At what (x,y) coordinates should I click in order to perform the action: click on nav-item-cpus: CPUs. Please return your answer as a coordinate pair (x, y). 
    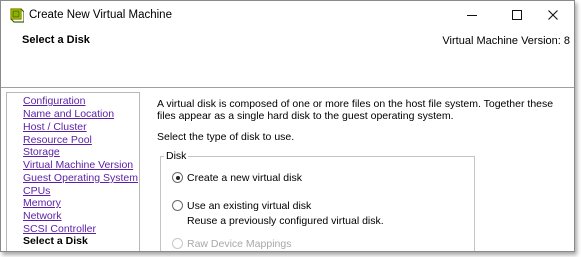
    Looking at the image, I should click on (36, 191).